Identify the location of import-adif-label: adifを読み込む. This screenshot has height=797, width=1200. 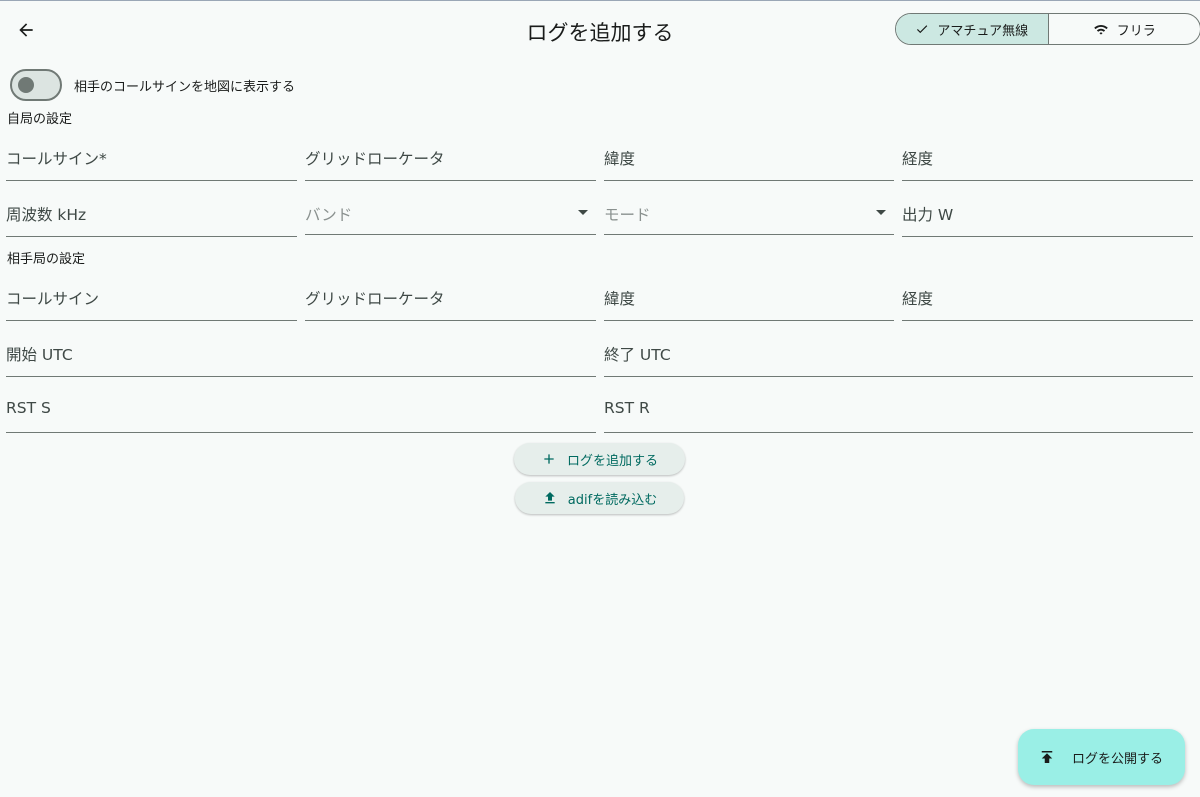
(612, 500).